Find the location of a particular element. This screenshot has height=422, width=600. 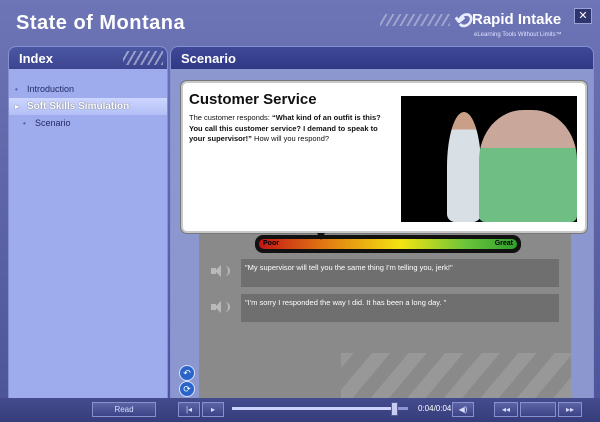

close-button: ✕ is located at coordinates (583, 16).